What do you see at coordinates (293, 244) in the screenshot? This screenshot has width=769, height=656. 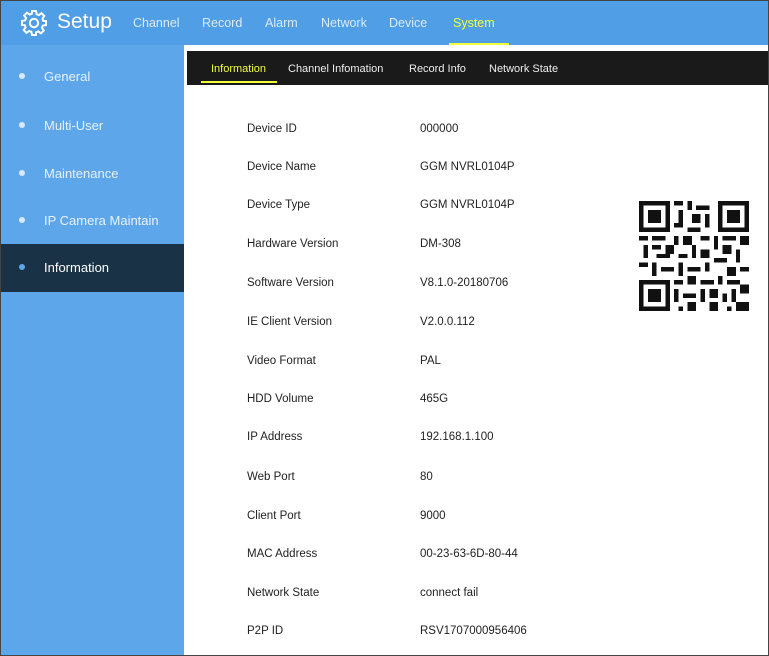 I see `info-label: Hardware Version` at bounding box center [293, 244].